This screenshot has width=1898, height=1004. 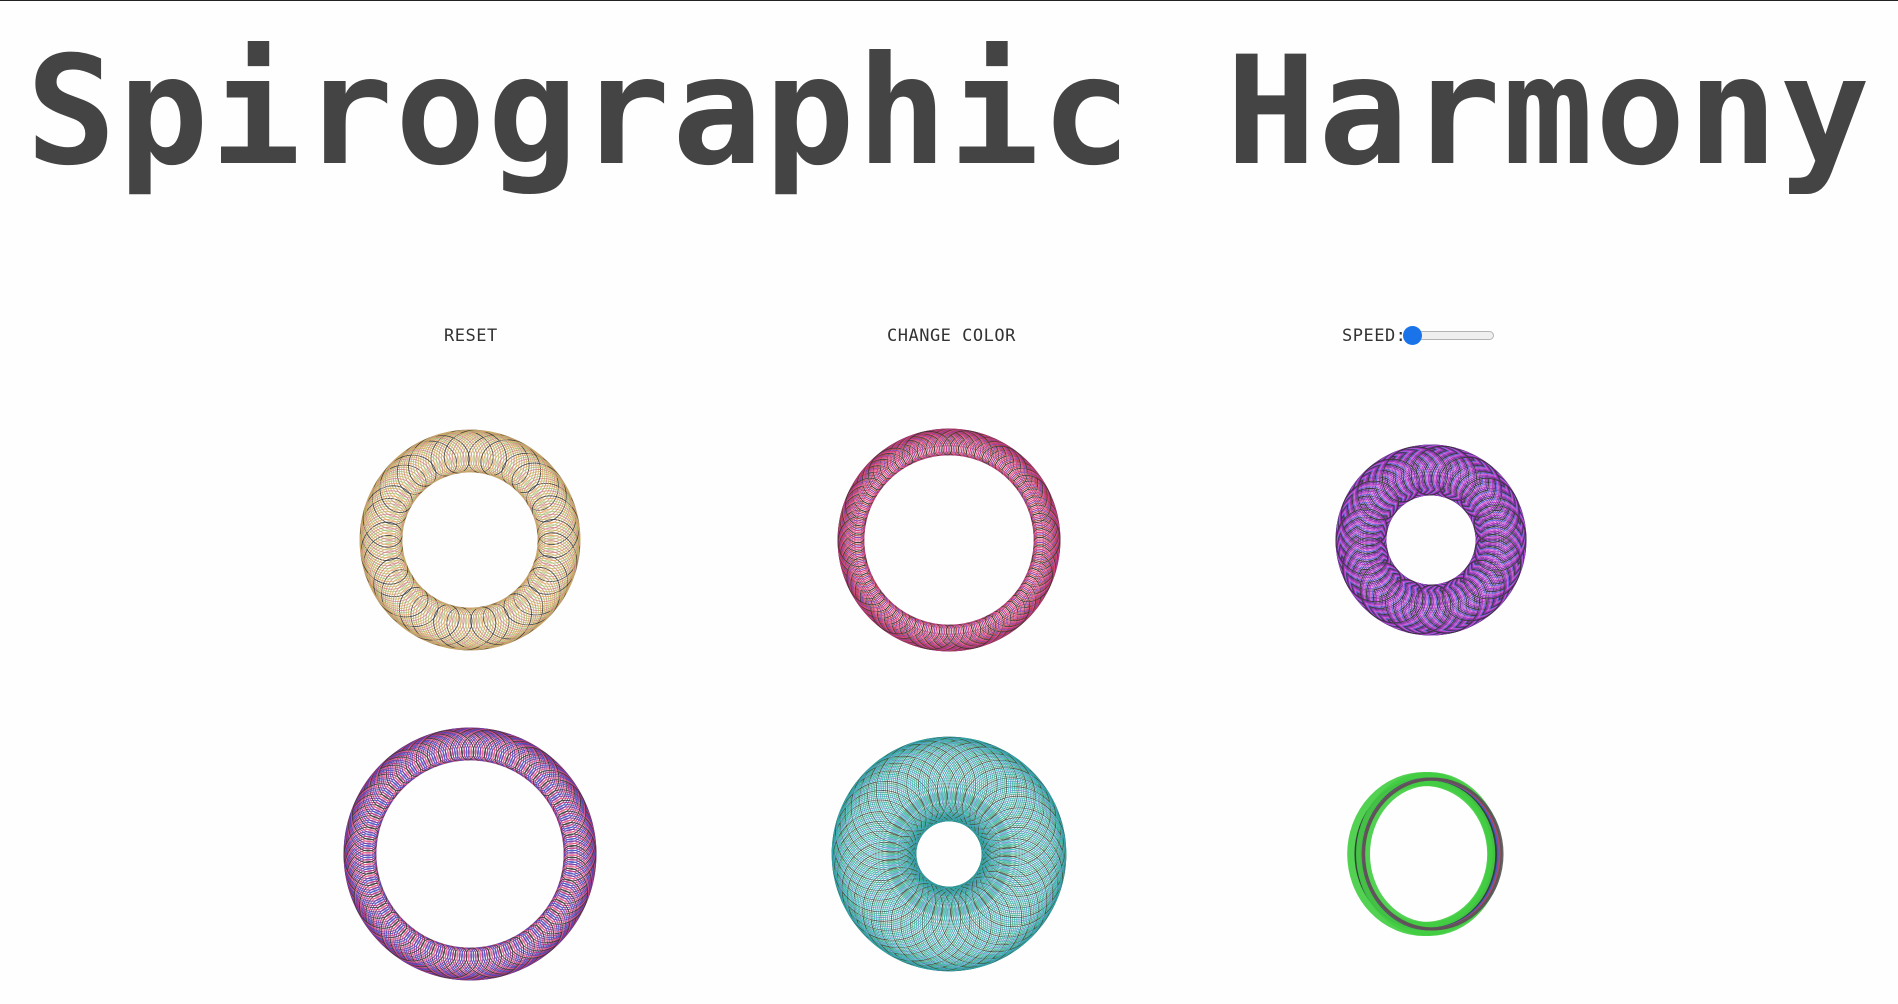 I want to click on spiro-stroke, so click(x=1433, y=854).